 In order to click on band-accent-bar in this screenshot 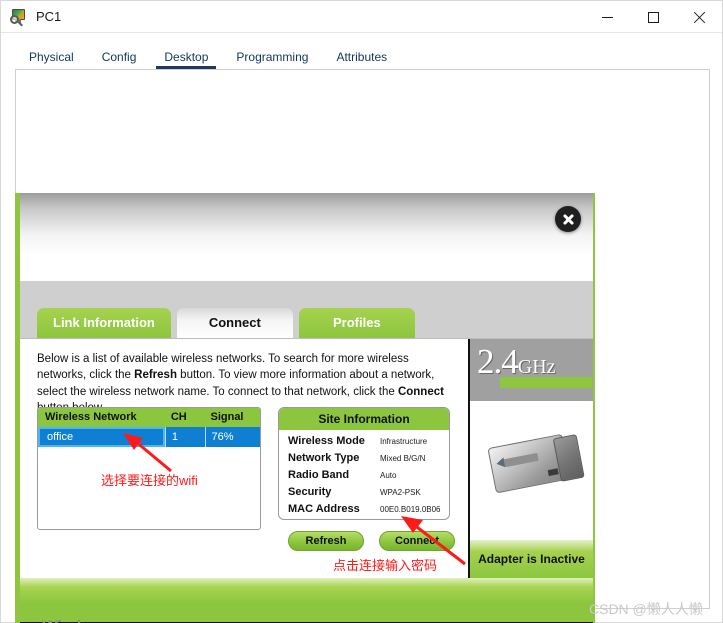, I will do `click(546, 382)`.